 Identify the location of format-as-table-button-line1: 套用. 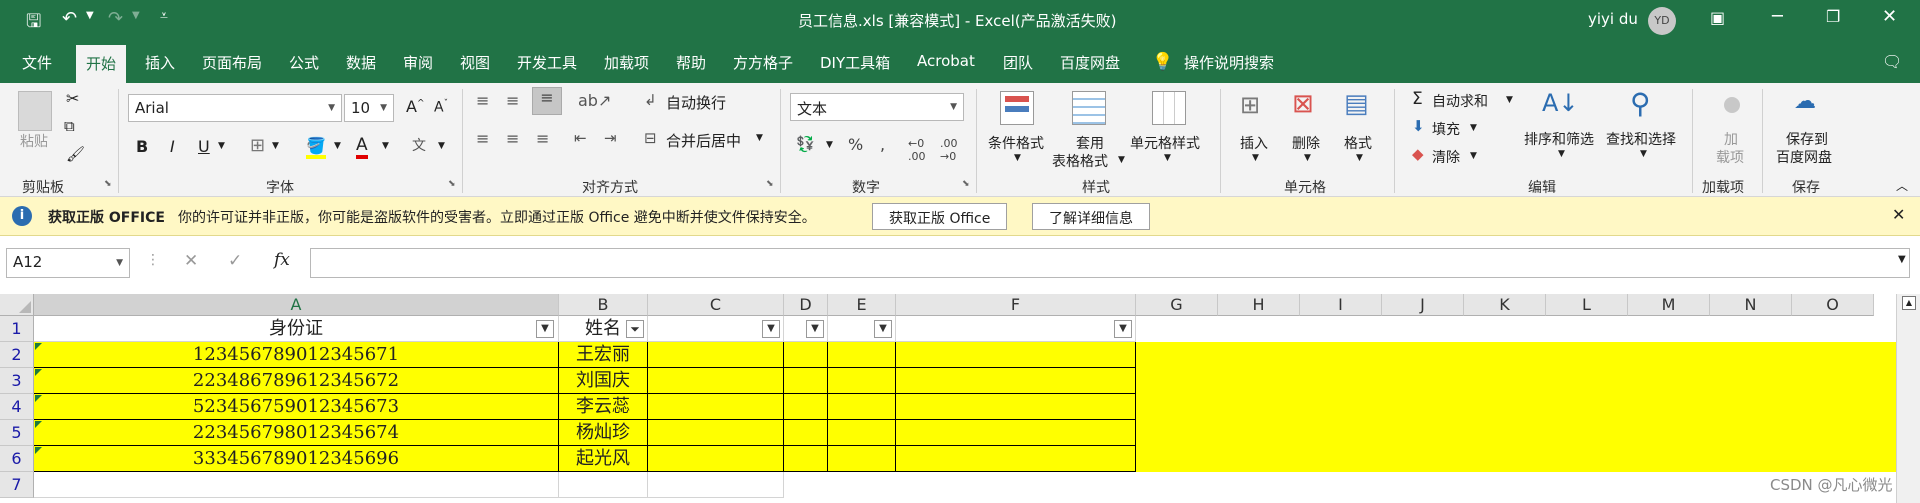
(1090, 143).